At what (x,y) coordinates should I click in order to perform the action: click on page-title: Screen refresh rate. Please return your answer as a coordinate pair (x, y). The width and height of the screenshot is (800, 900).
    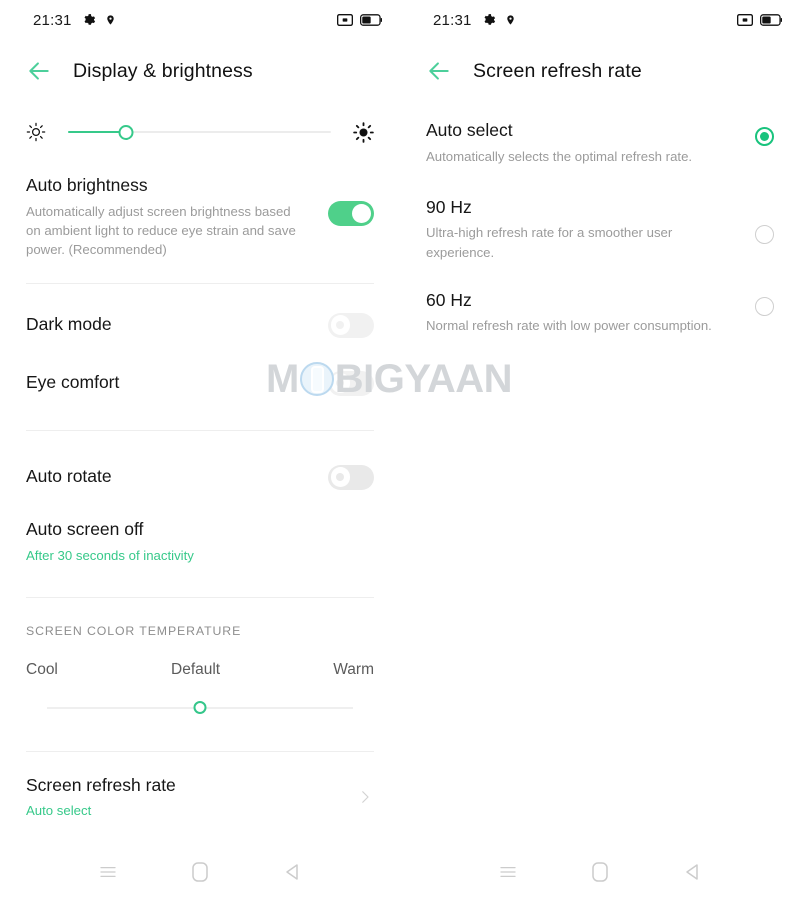
    Looking at the image, I should click on (557, 70).